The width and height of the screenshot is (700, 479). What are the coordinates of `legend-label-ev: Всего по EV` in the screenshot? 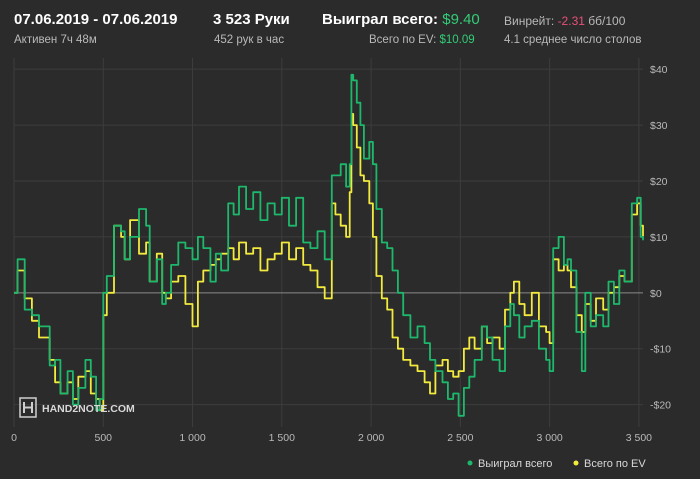 It's located at (615, 464).